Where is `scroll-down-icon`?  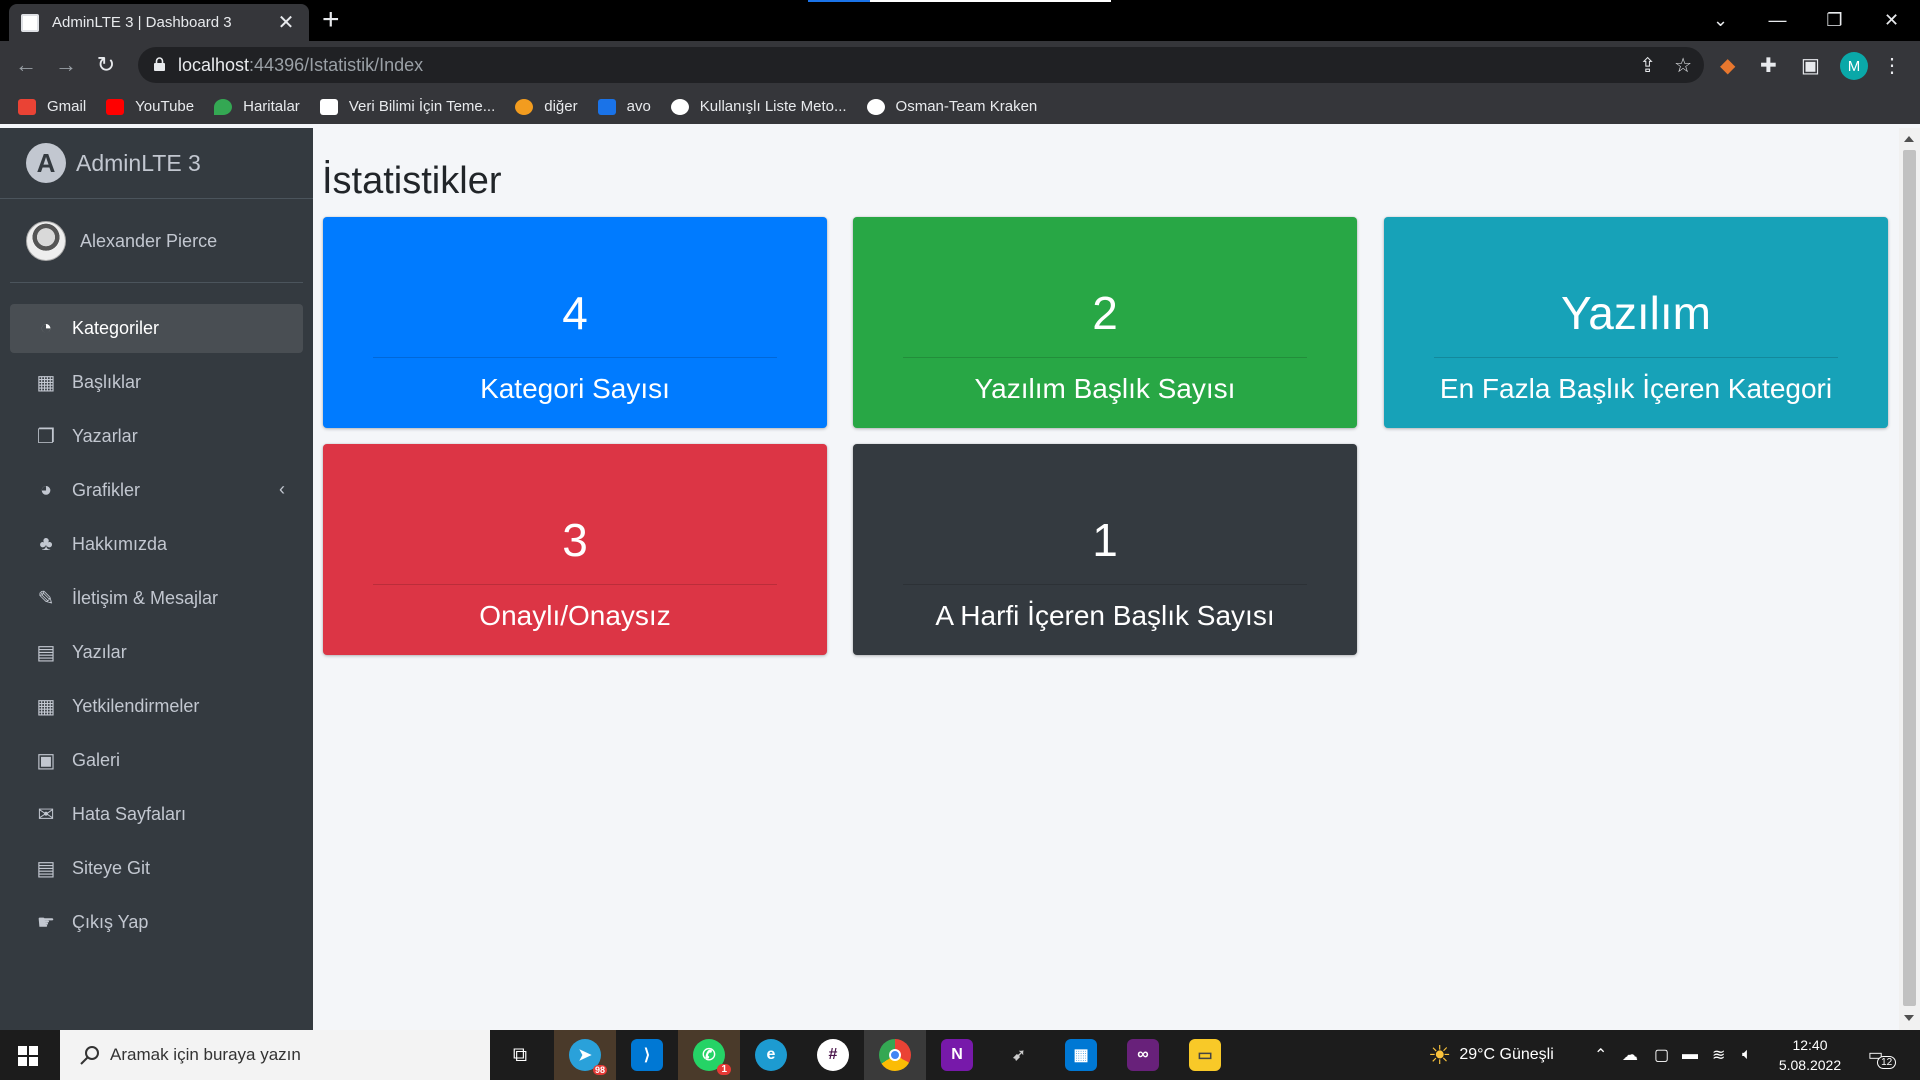 scroll-down-icon is located at coordinates (1909, 1018).